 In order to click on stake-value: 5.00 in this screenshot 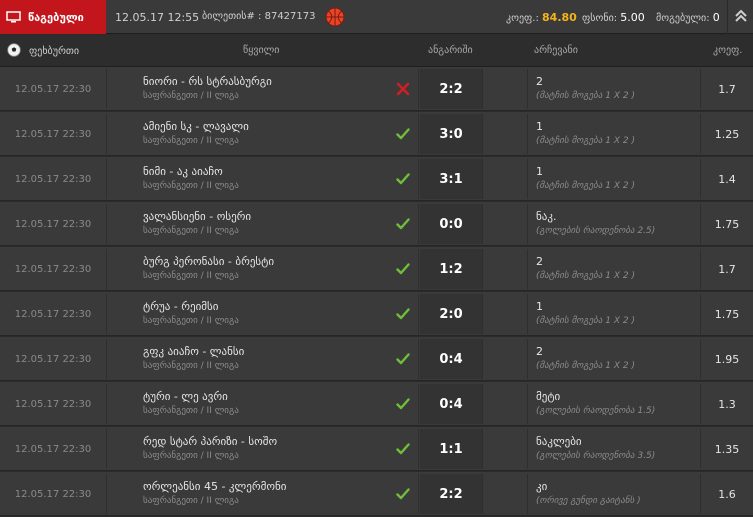, I will do `click(632, 17)`.